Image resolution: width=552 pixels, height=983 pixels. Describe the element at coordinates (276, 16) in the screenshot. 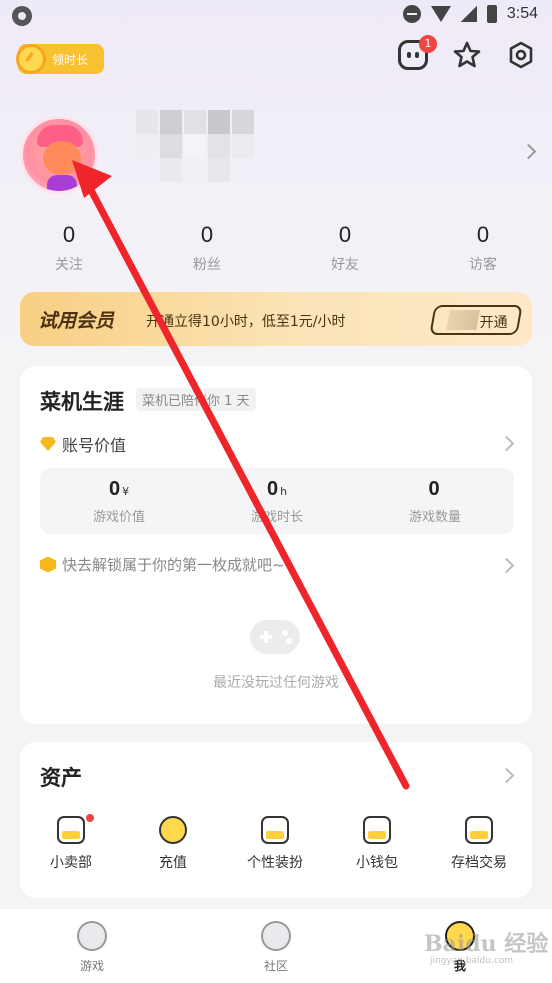

I see `status-bar: 3:54` at that location.